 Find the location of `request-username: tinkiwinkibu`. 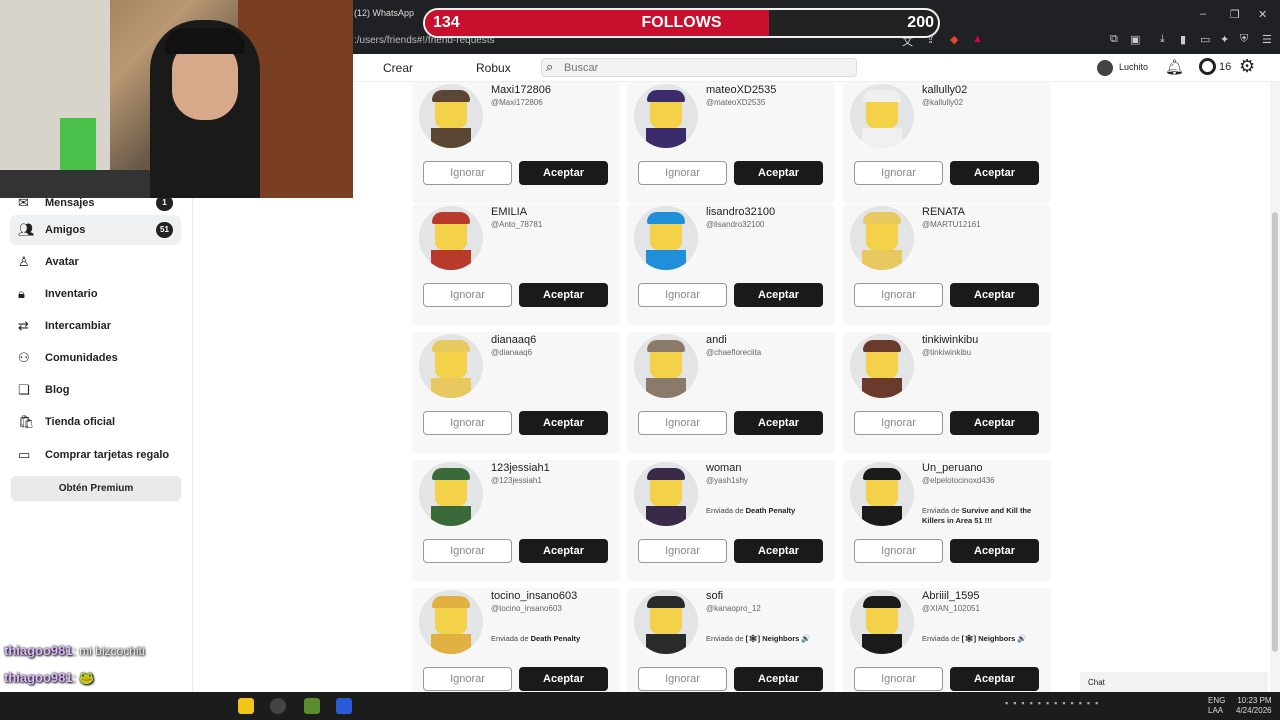

request-username: tinkiwinkibu is located at coordinates (950, 340).